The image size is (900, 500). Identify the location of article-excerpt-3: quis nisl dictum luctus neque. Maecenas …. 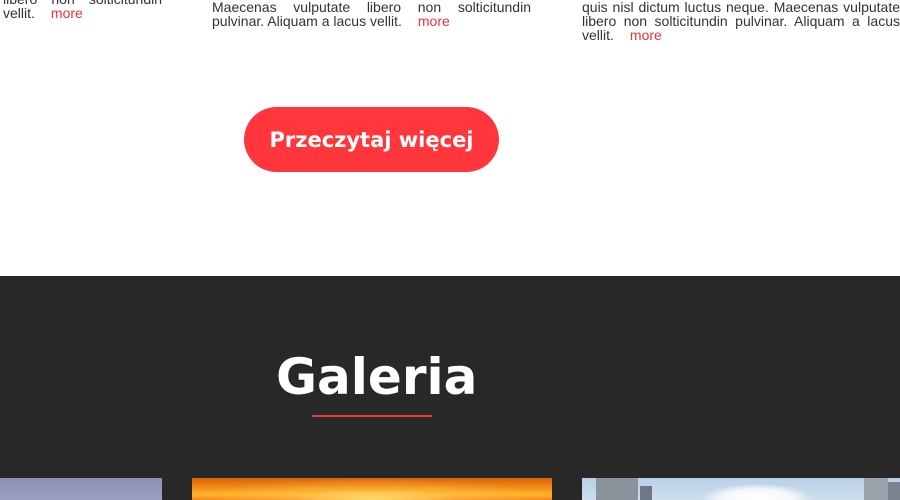
(741, 21).